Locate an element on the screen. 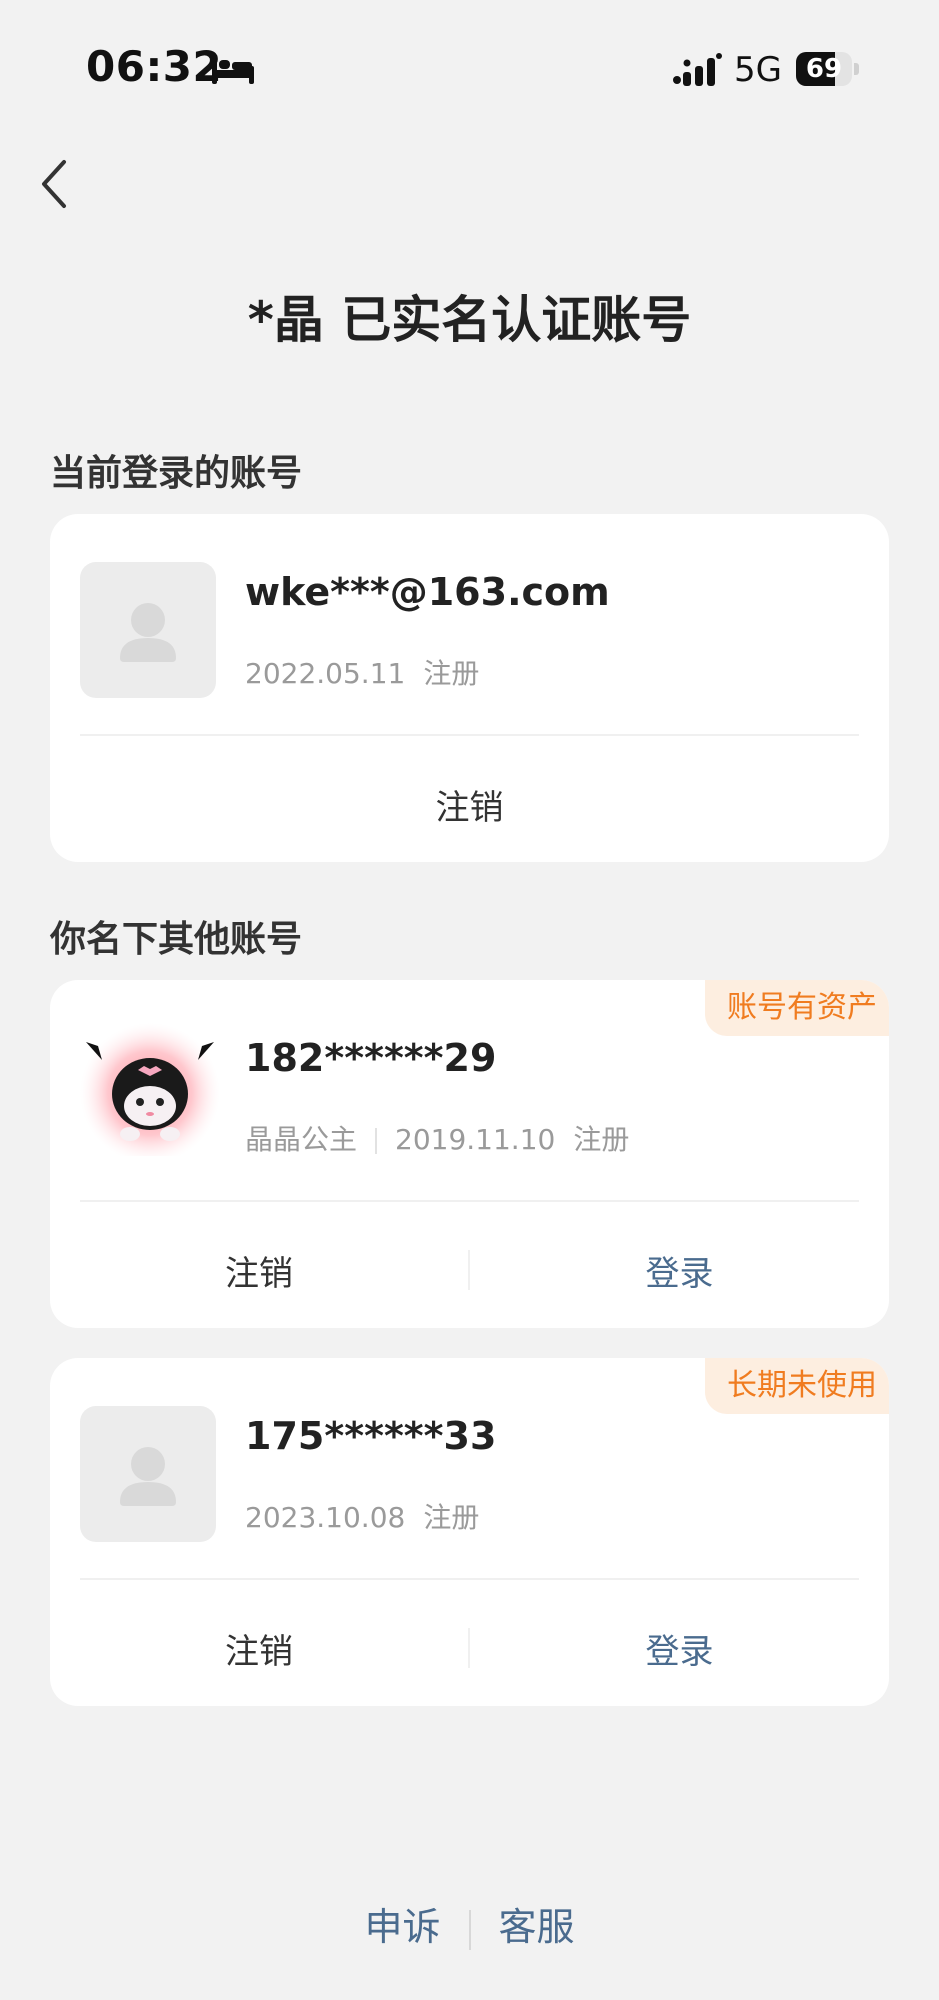 The width and height of the screenshot is (939, 2000). account-name: 182******29 is located at coordinates (371, 1058).